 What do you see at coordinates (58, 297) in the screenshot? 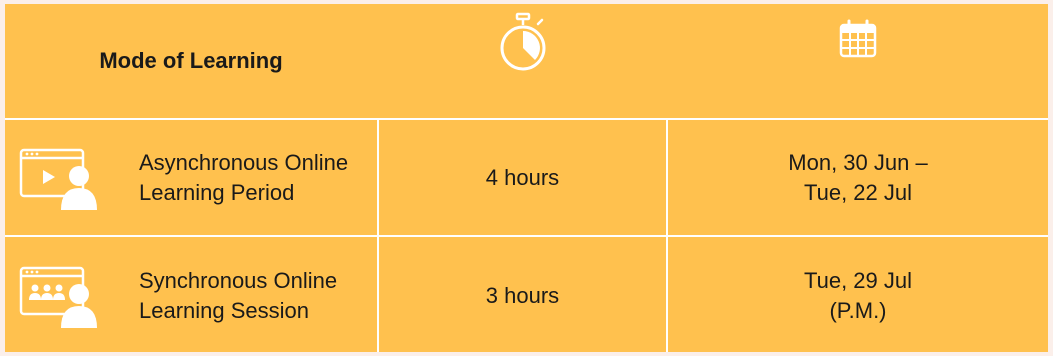
I see `group-session-learner-icon` at bounding box center [58, 297].